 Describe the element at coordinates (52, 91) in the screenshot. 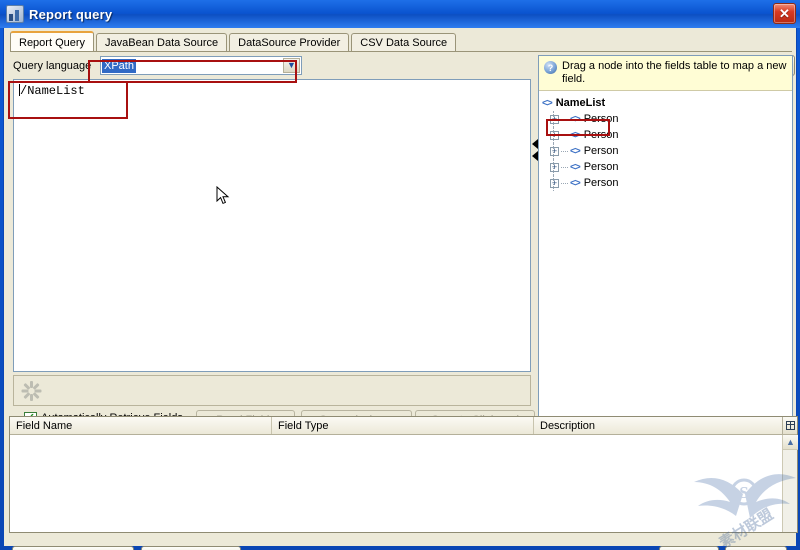

I see `query-text-value: /NameList` at that location.